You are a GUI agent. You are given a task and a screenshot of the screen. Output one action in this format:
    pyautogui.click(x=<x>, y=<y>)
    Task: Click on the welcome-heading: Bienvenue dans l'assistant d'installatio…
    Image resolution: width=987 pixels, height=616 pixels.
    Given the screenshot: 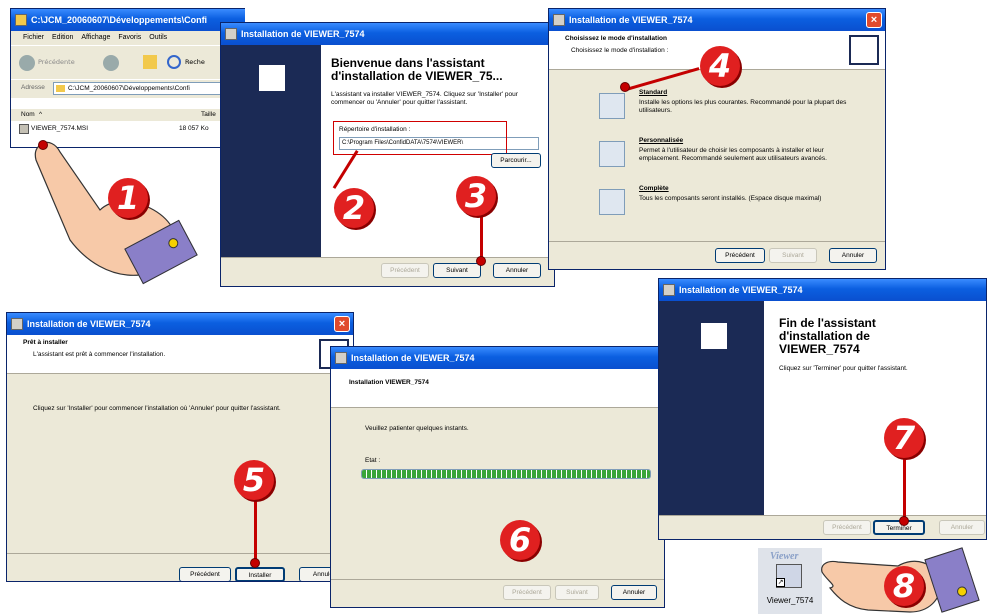 What is the action you would take?
    pyautogui.click(x=417, y=69)
    